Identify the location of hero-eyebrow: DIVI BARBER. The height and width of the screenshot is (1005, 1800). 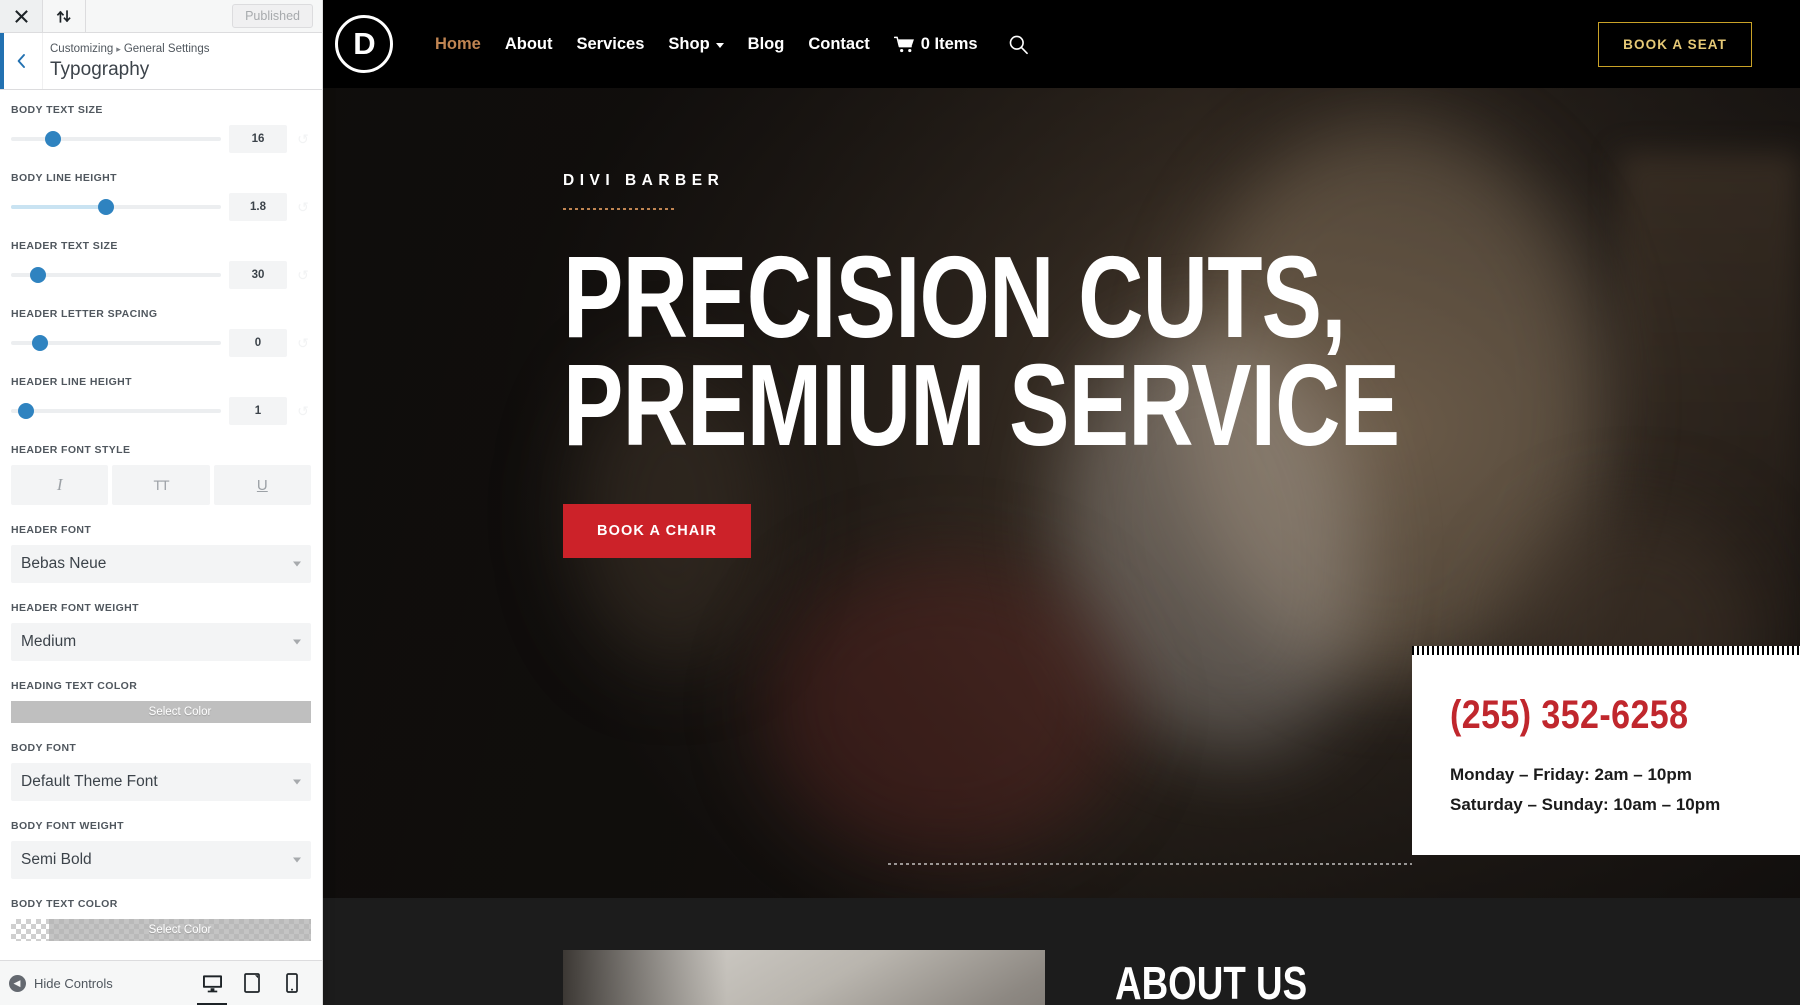
(644, 180).